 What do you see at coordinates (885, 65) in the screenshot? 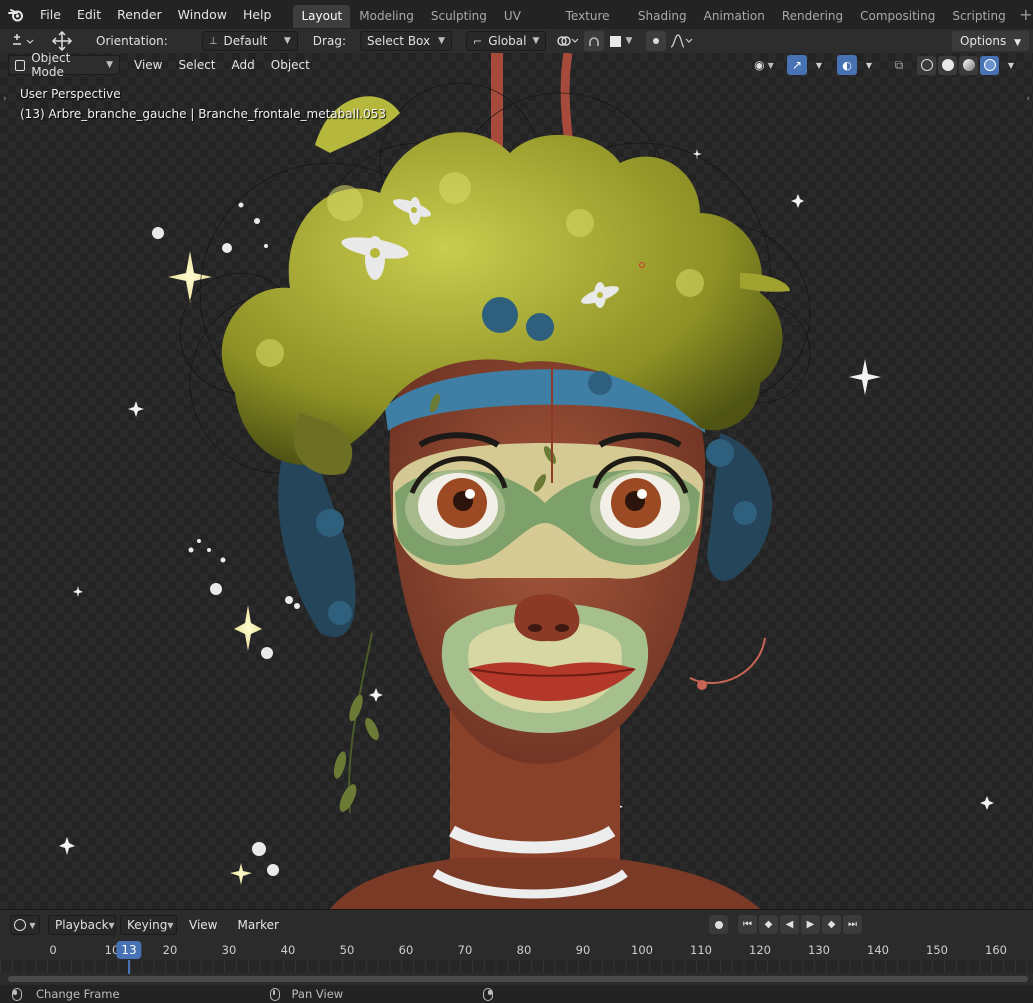
I see `viewport-shading-controls: ◉ ▼ ↗ ▼ ◐ ▼ ⧉ ▼` at bounding box center [885, 65].